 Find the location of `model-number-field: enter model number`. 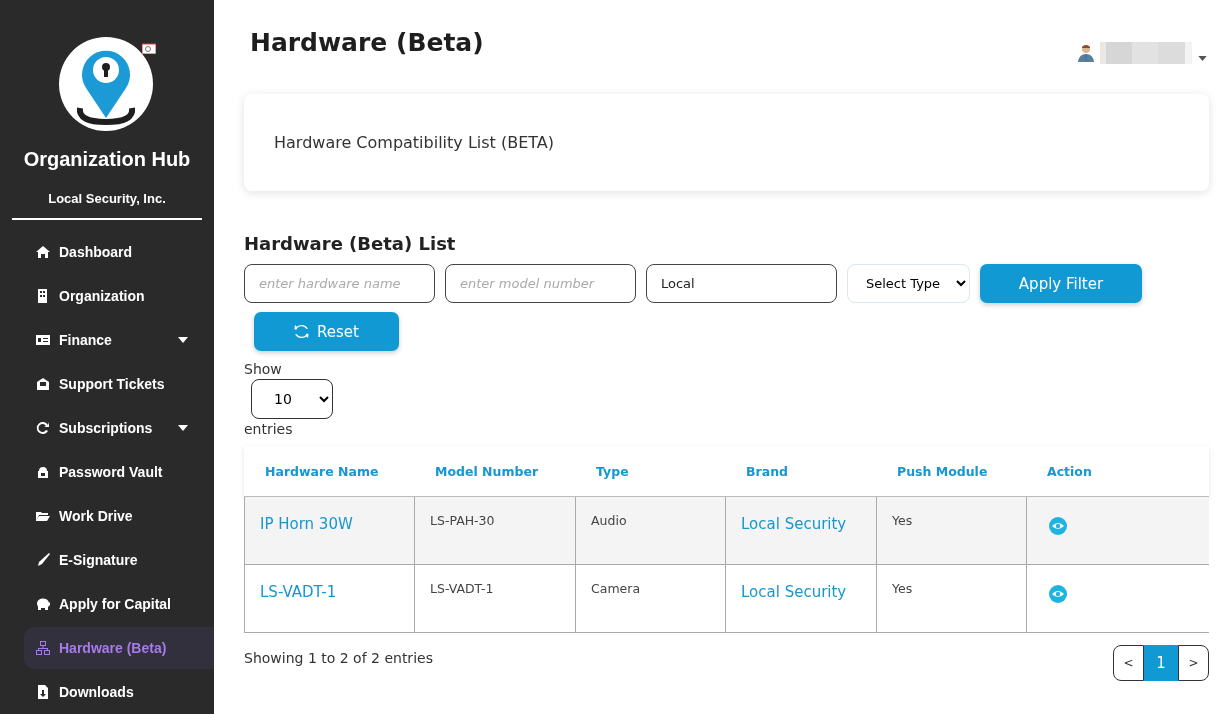

model-number-field: enter model number is located at coordinates (540, 283).